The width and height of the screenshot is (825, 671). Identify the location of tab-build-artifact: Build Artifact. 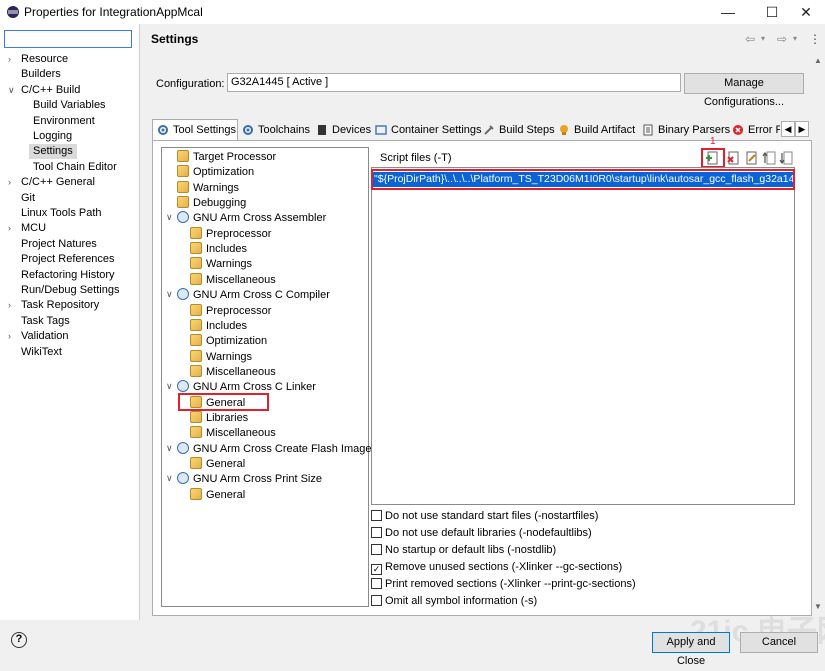
(594, 130).